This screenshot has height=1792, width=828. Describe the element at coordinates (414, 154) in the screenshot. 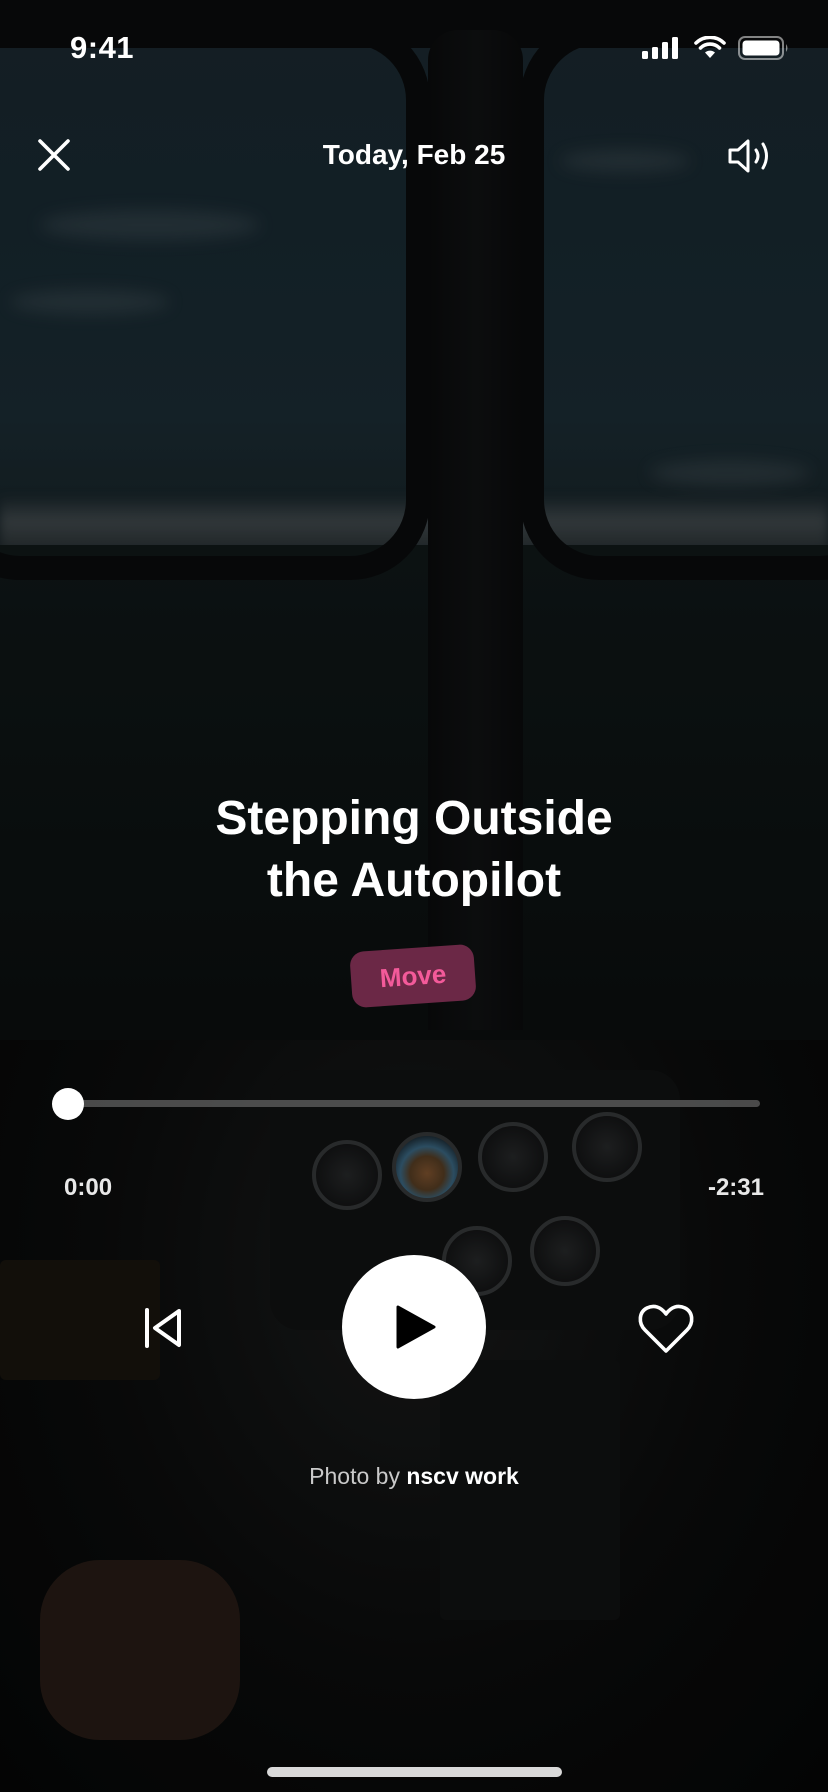

I see `page-title: Today, Feb 25` at that location.